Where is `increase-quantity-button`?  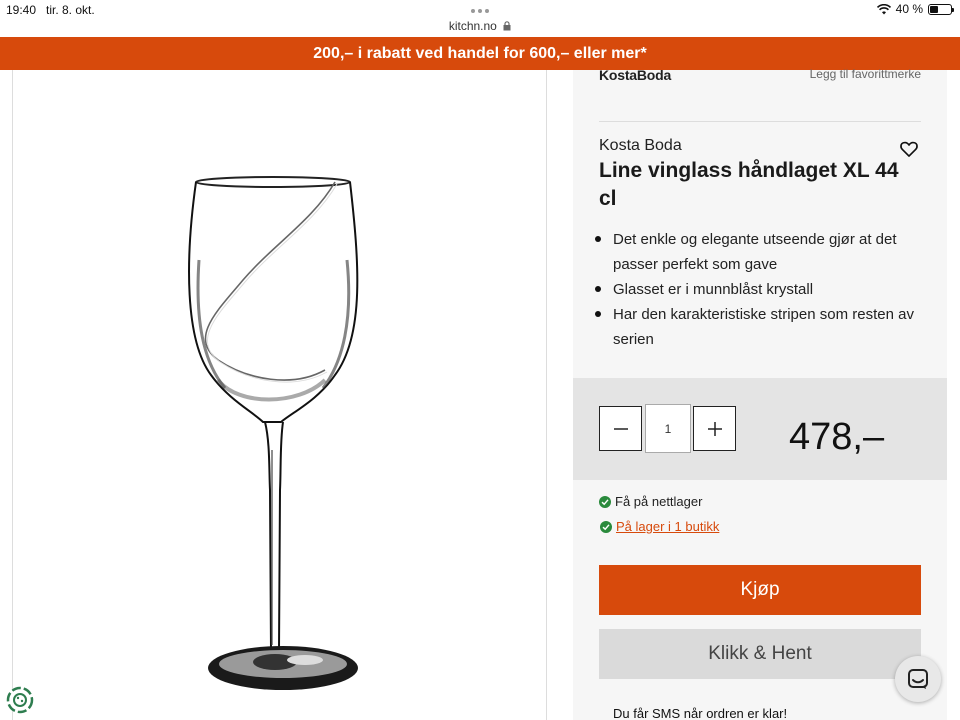 increase-quantity-button is located at coordinates (714, 428).